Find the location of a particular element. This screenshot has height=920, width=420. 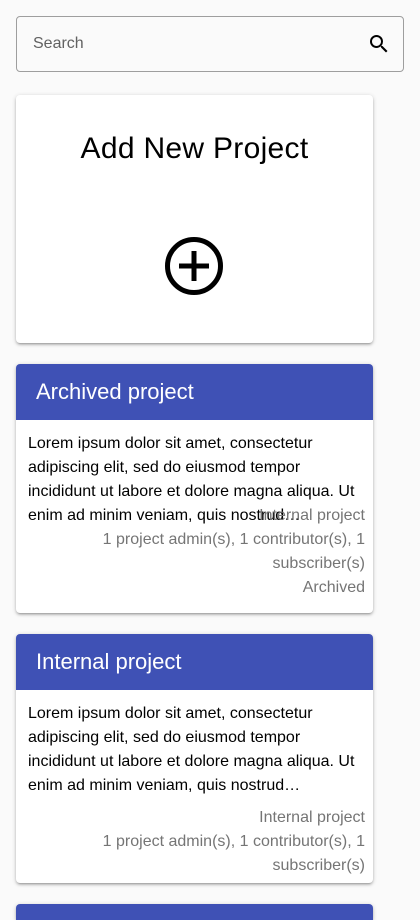

project-card-header: Internal project is located at coordinates (194, 662).